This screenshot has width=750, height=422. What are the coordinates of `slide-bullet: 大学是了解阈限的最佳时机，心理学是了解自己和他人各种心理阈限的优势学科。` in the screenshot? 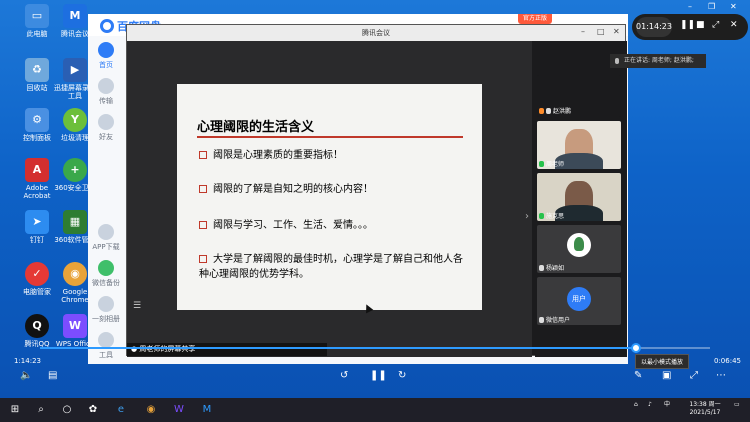 It's located at (331, 267).